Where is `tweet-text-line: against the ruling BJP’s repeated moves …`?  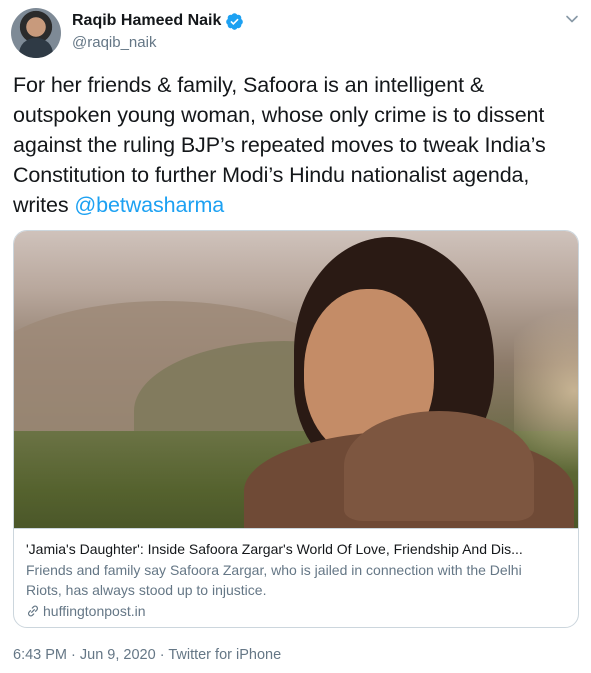
tweet-text-line: against the ruling BJP’s repeated moves … is located at coordinates (279, 145).